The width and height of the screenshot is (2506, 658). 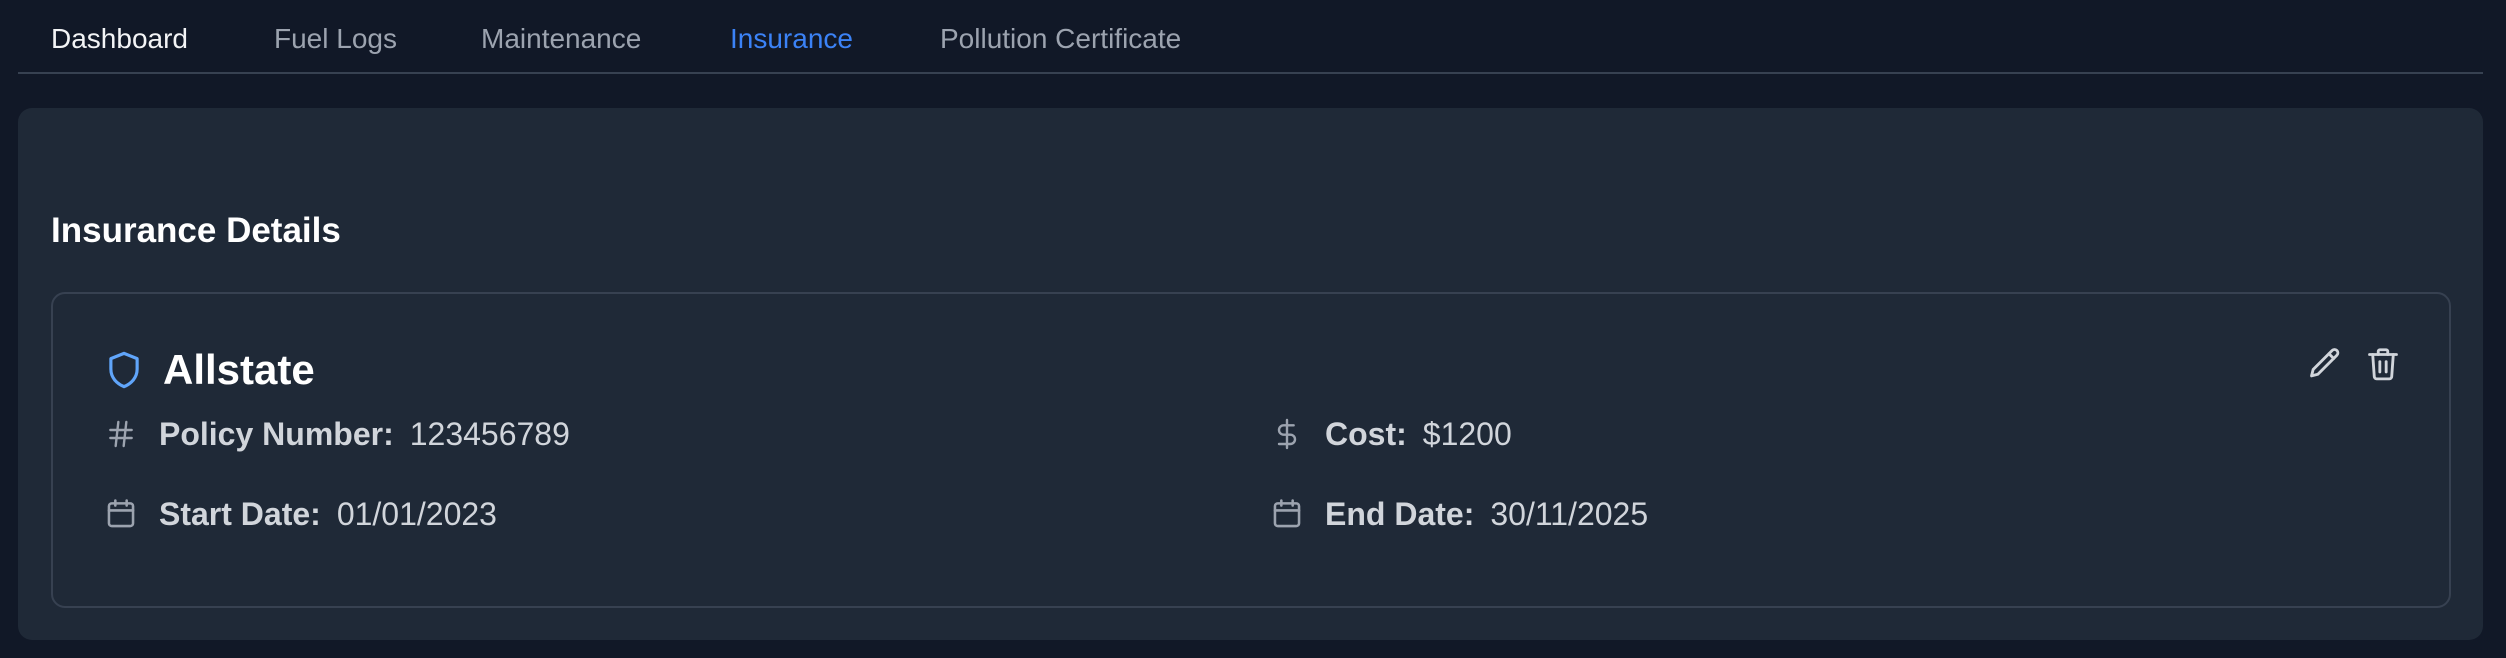 What do you see at coordinates (240, 514) in the screenshot?
I see `start-date-label: Start Date:` at bounding box center [240, 514].